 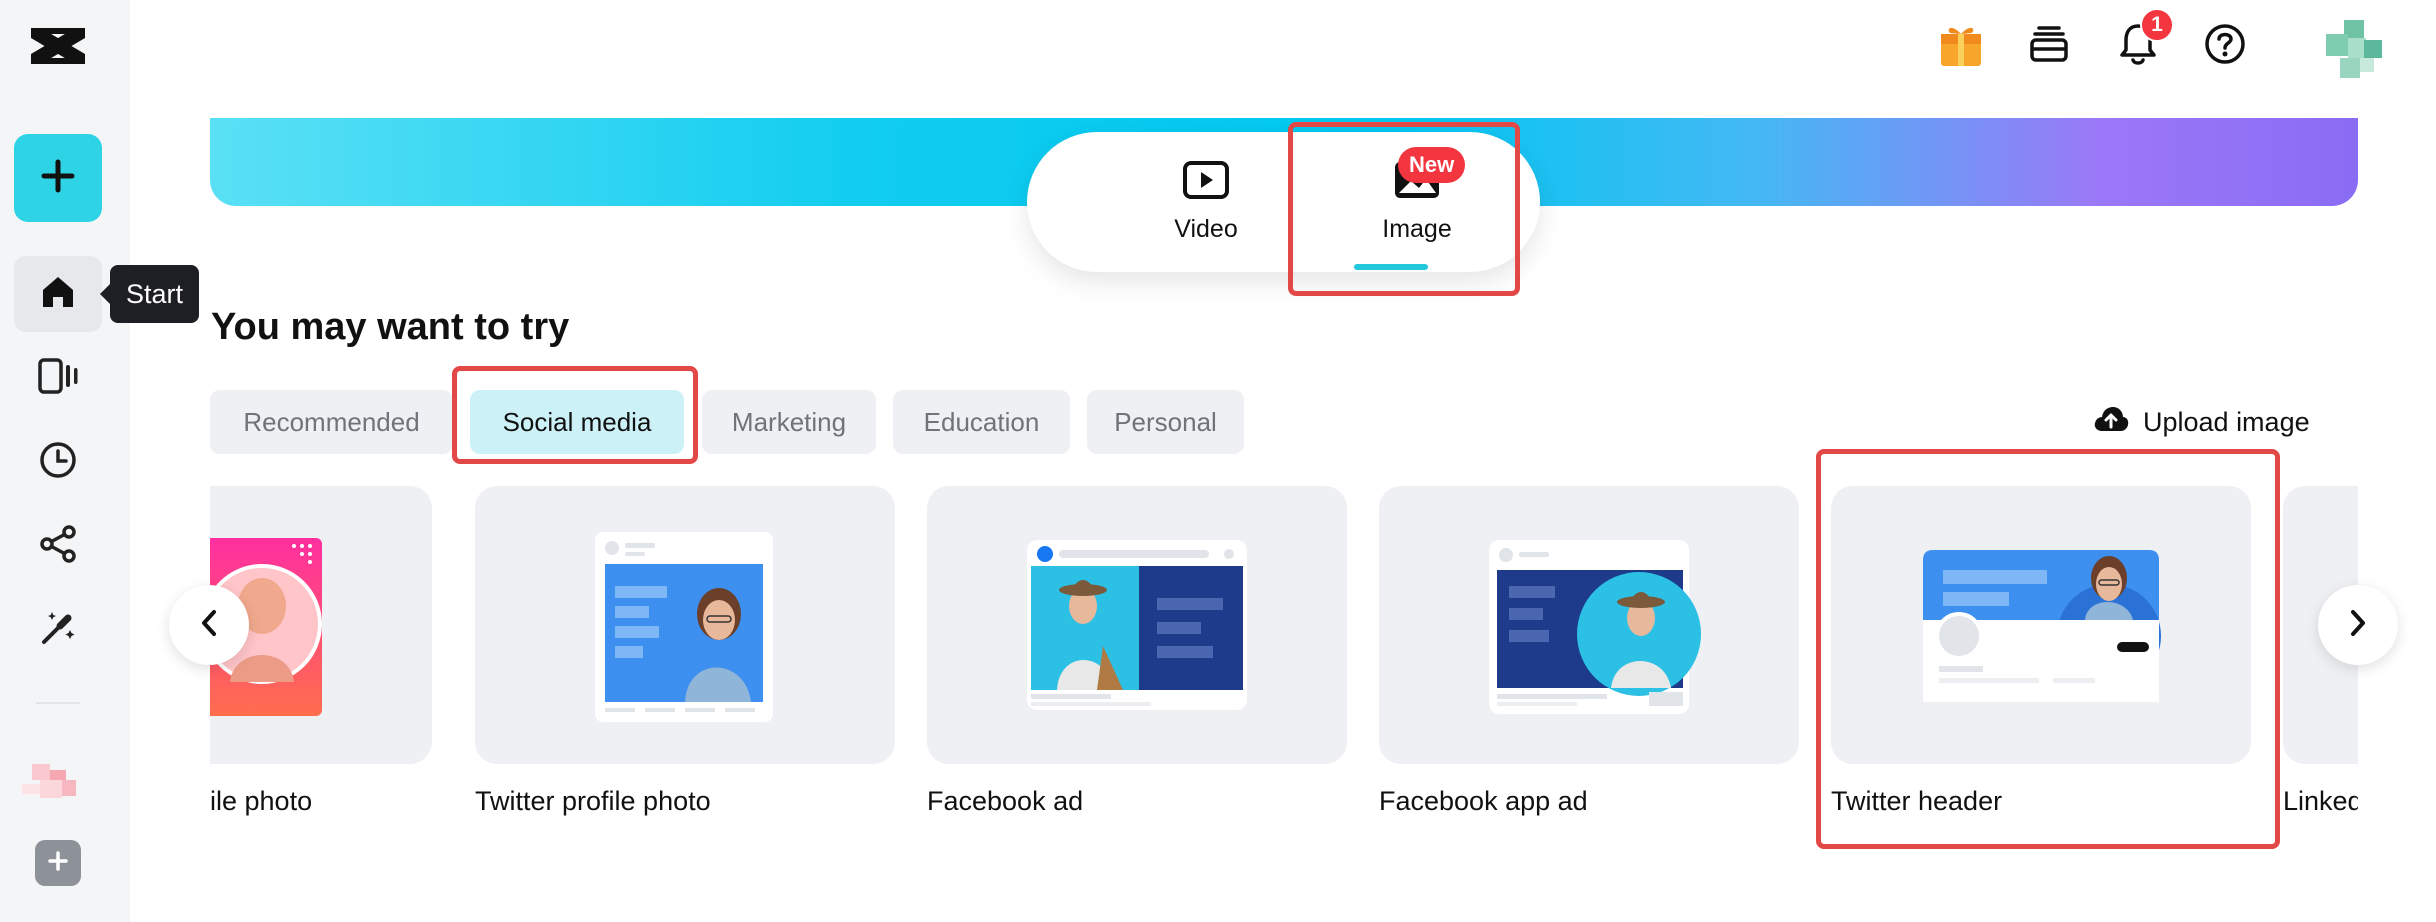 What do you see at coordinates (58, 703) in the screenshot?
I see `sidebar-divider` at bounding box center [58, 703].